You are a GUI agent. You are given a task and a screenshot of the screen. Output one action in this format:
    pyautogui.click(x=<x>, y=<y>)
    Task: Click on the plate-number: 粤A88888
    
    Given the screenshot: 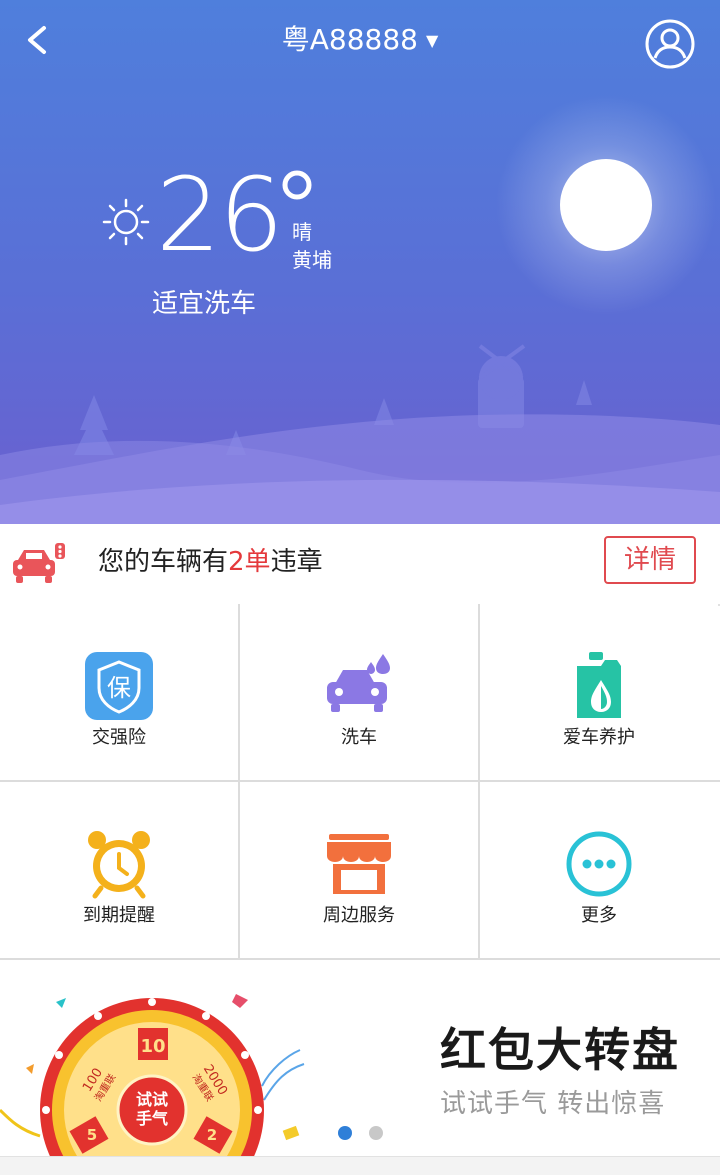 What is the action you would take?
    pyautogui.click(x=349, y=39)
    